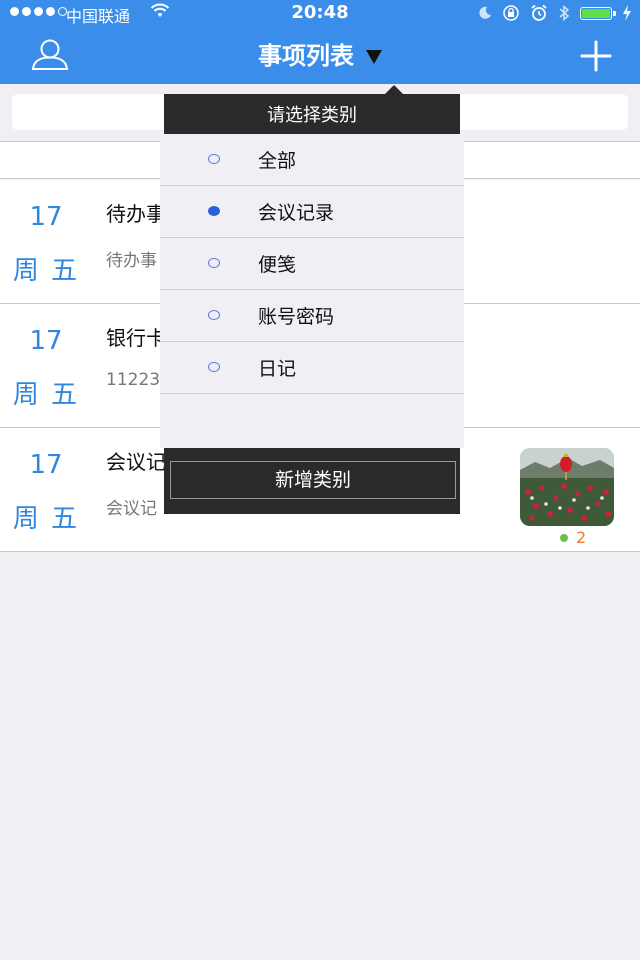  Describe the element at coordinates (214, 211) in the screenshot. I see `radio-selected-icon` at that location.